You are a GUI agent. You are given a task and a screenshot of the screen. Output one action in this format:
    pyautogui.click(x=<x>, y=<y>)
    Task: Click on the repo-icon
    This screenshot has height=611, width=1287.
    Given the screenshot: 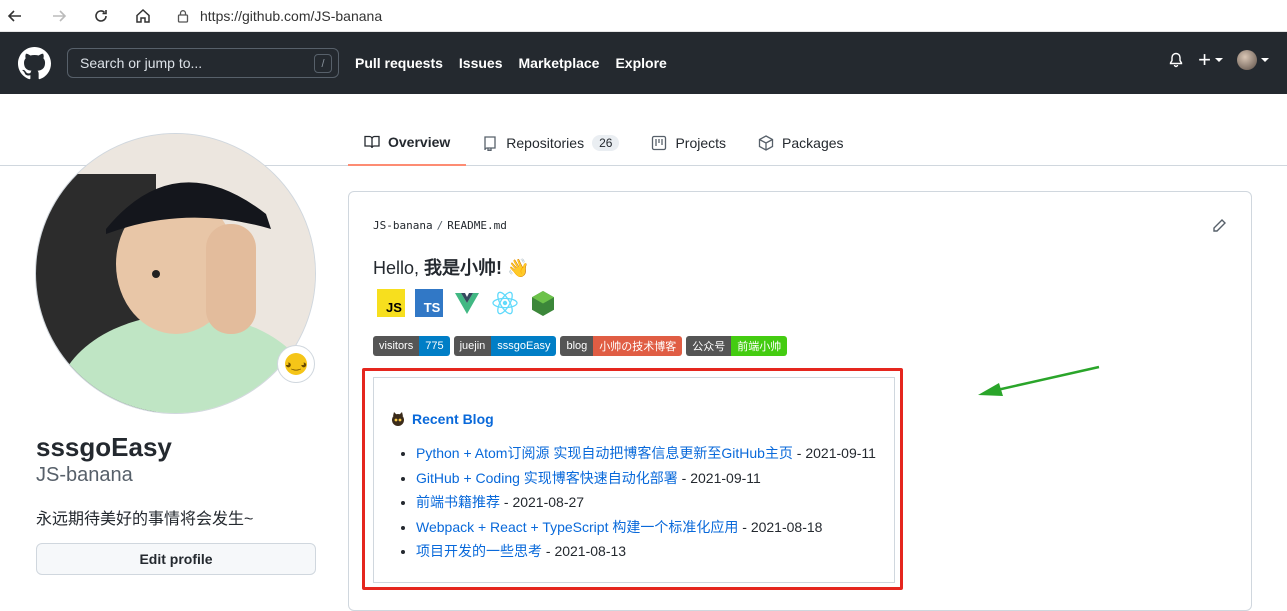 What is the action you would take?
    pyautogui.click(x=490, y=143)
    